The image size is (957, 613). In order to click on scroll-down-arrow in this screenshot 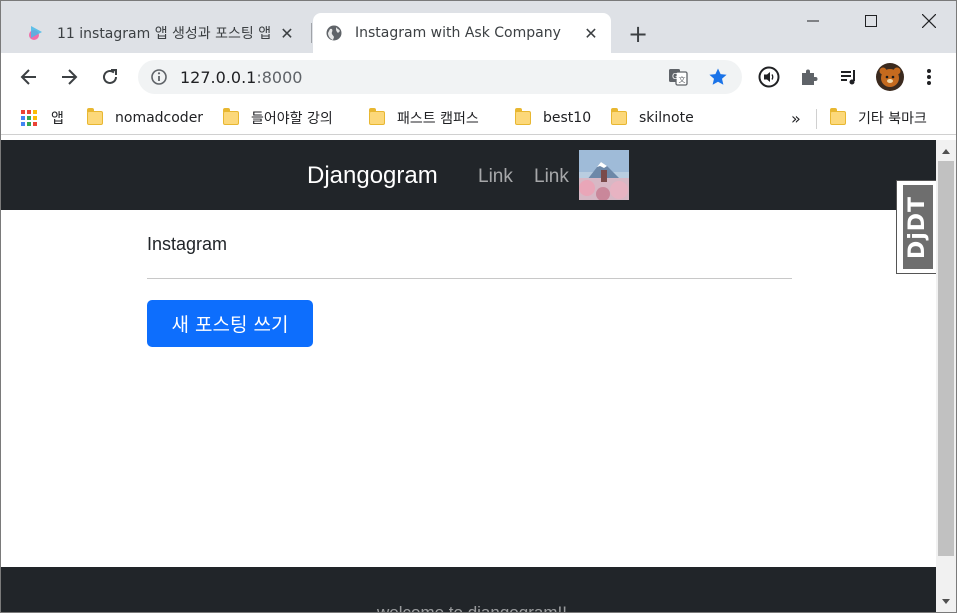, I will do `click(946, 602)`.